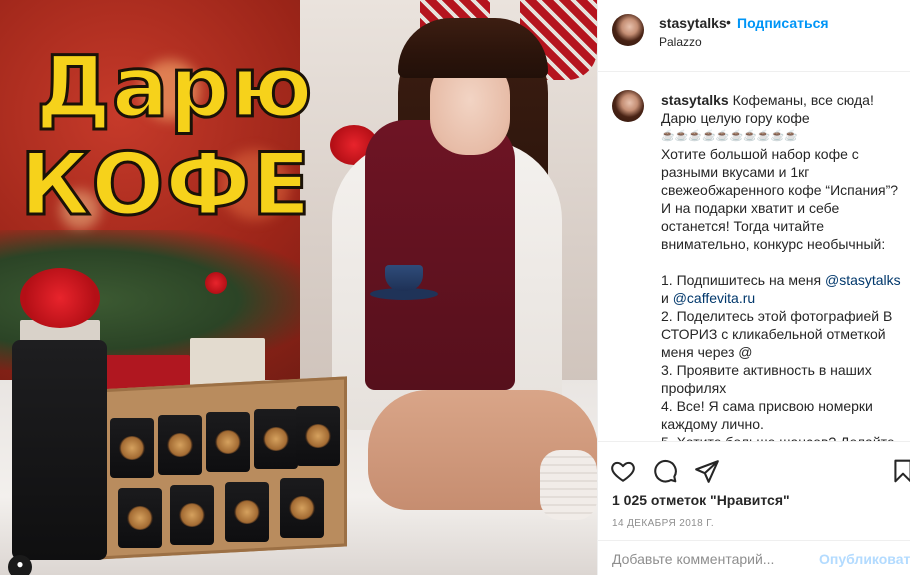 This screenshot has width=910, height=575. I want to click on location-link: Palazzo, so click(680, 42).